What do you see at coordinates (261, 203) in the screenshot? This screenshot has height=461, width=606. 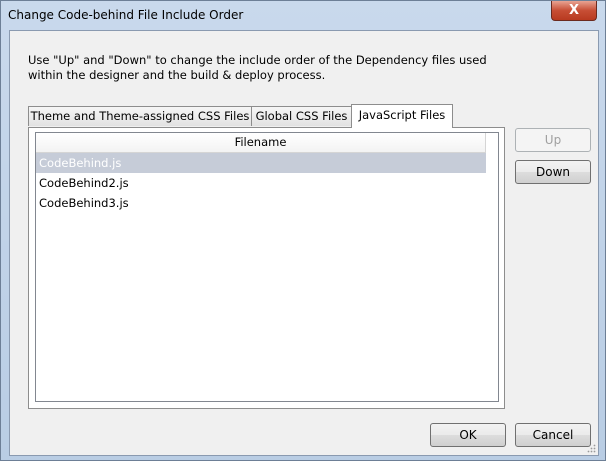 I see `list-item: CodeBehind3.js` at bounding box center [261, 203].